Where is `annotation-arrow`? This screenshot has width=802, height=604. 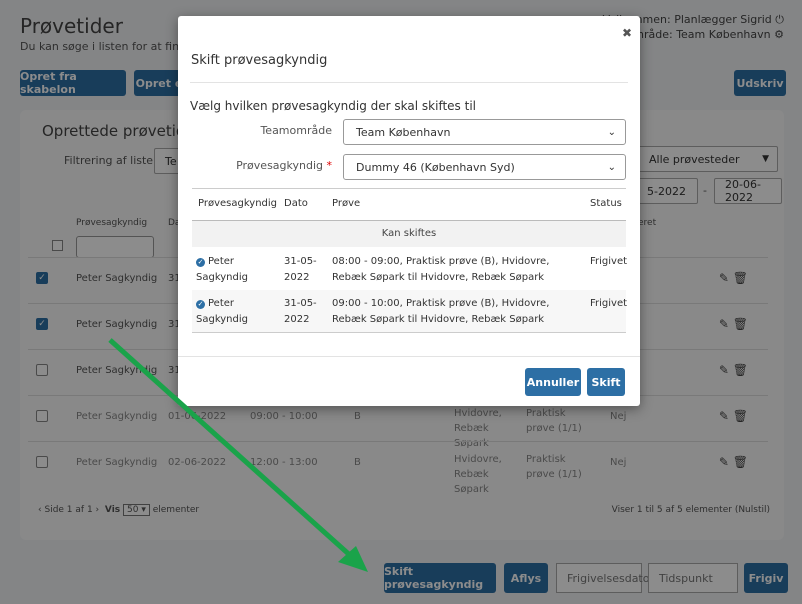
annotation-arrow is located at coordinates (238, 455).